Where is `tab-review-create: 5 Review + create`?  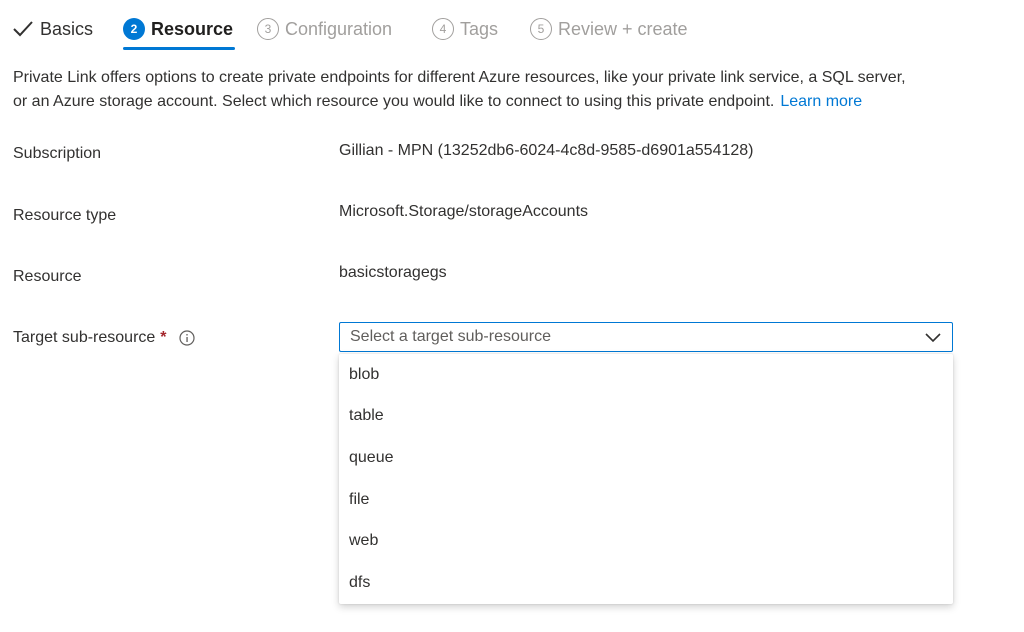 tab-review-create: 5 Review + create is located at coordinates (609, 32).